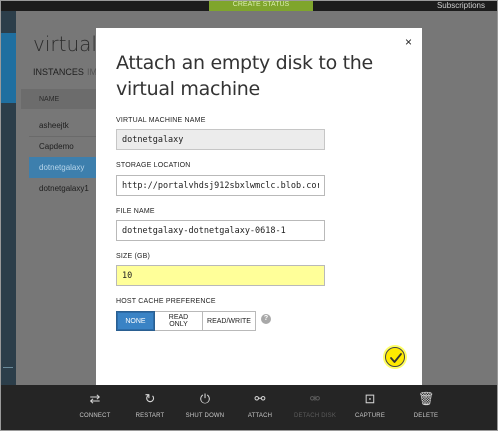 The height and width of the screenshot is (433, 500). I want to click on cache-none-option: NONE, so click(135, 321).